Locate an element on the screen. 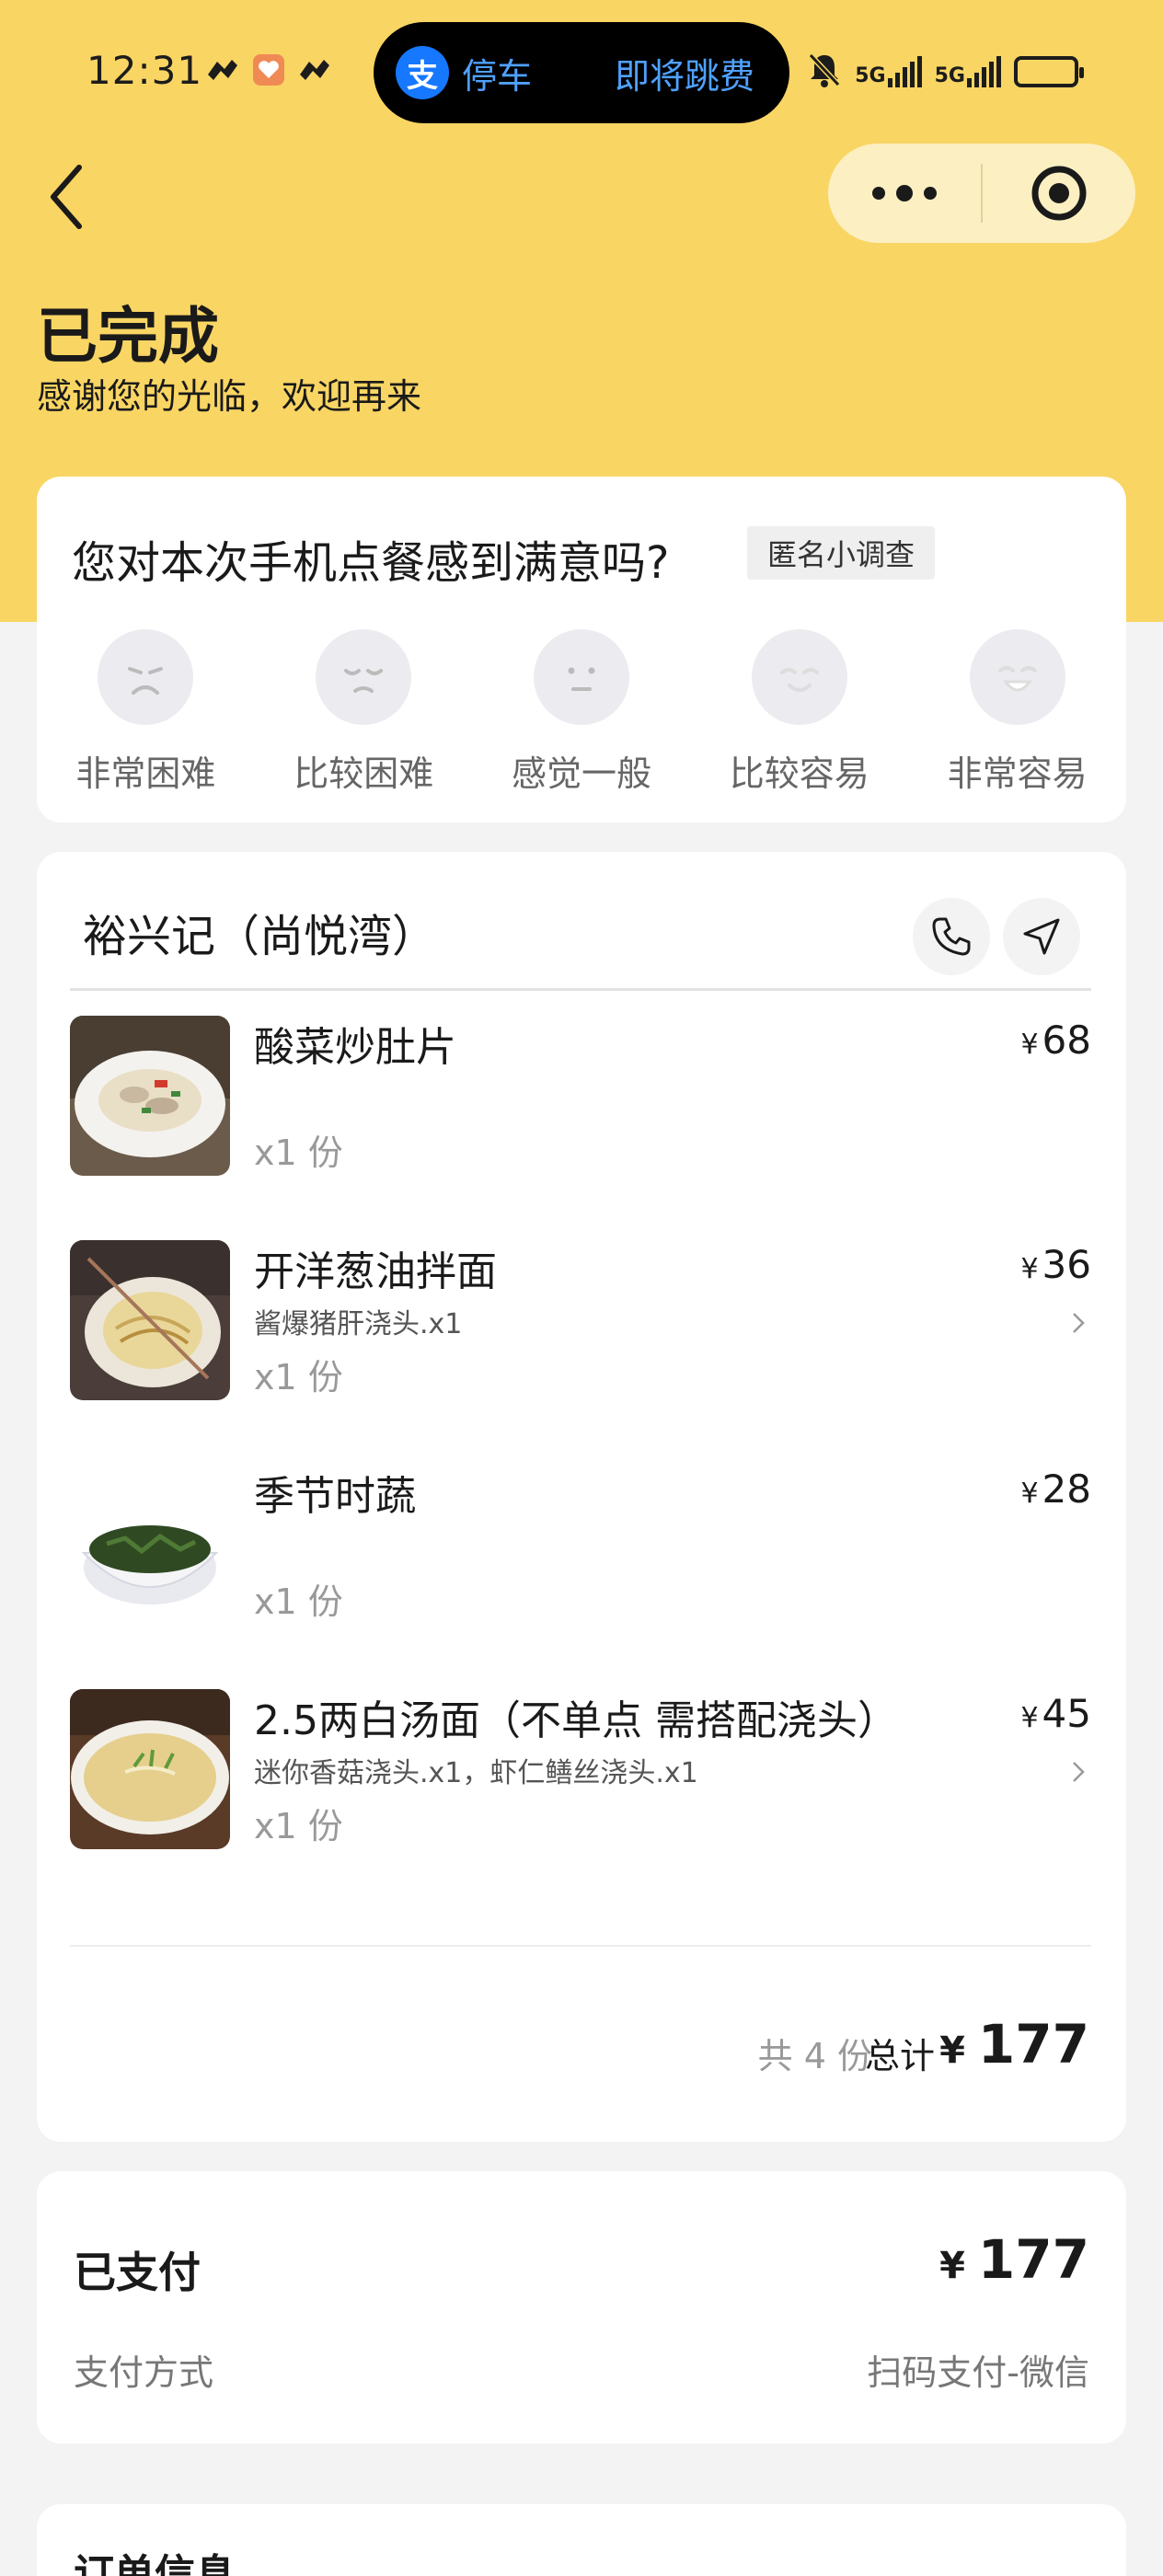  survey-option-label: 比较容易 is located at coordinates (799, 773).